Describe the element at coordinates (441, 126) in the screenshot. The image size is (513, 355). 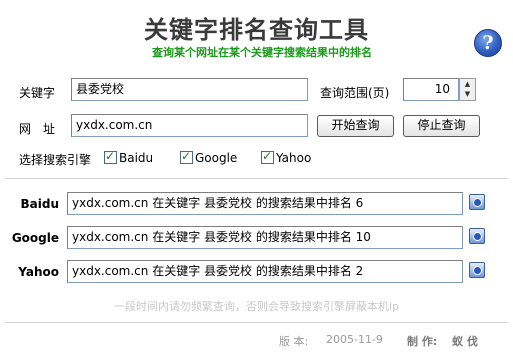
I see `stop-query-button: 停止查询` at that location.